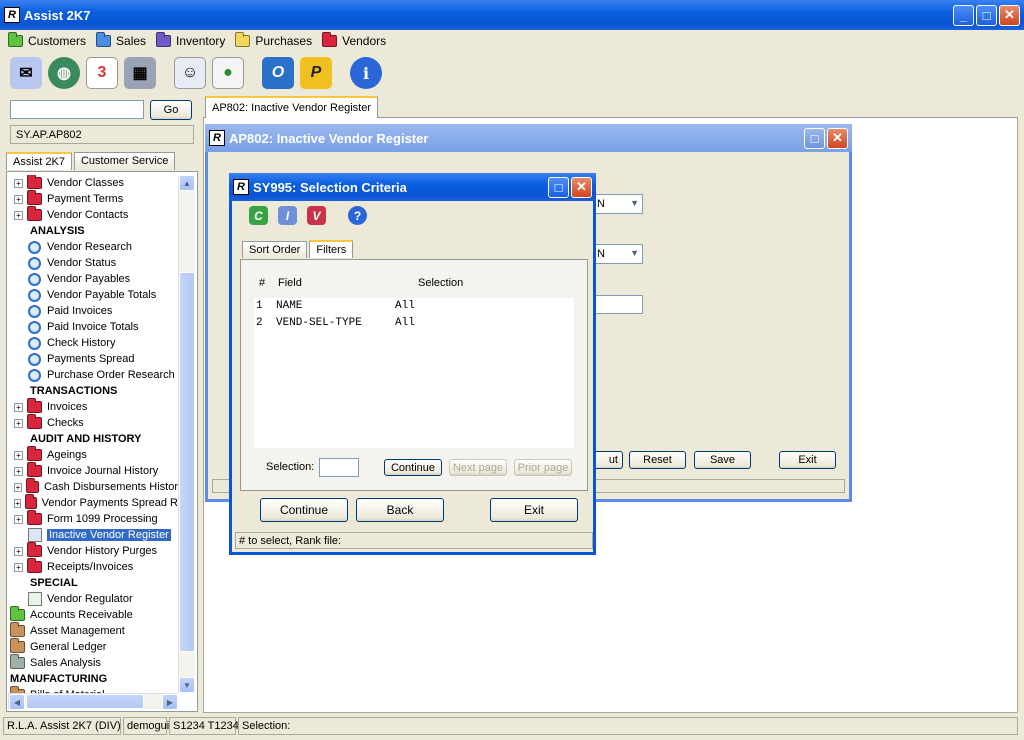 The width and height of the screenshot is (1024, 740). Describe the element at coordinates (93, 470) in the screenshot. I see `tree-item: + Invoice Journal History` at that location.